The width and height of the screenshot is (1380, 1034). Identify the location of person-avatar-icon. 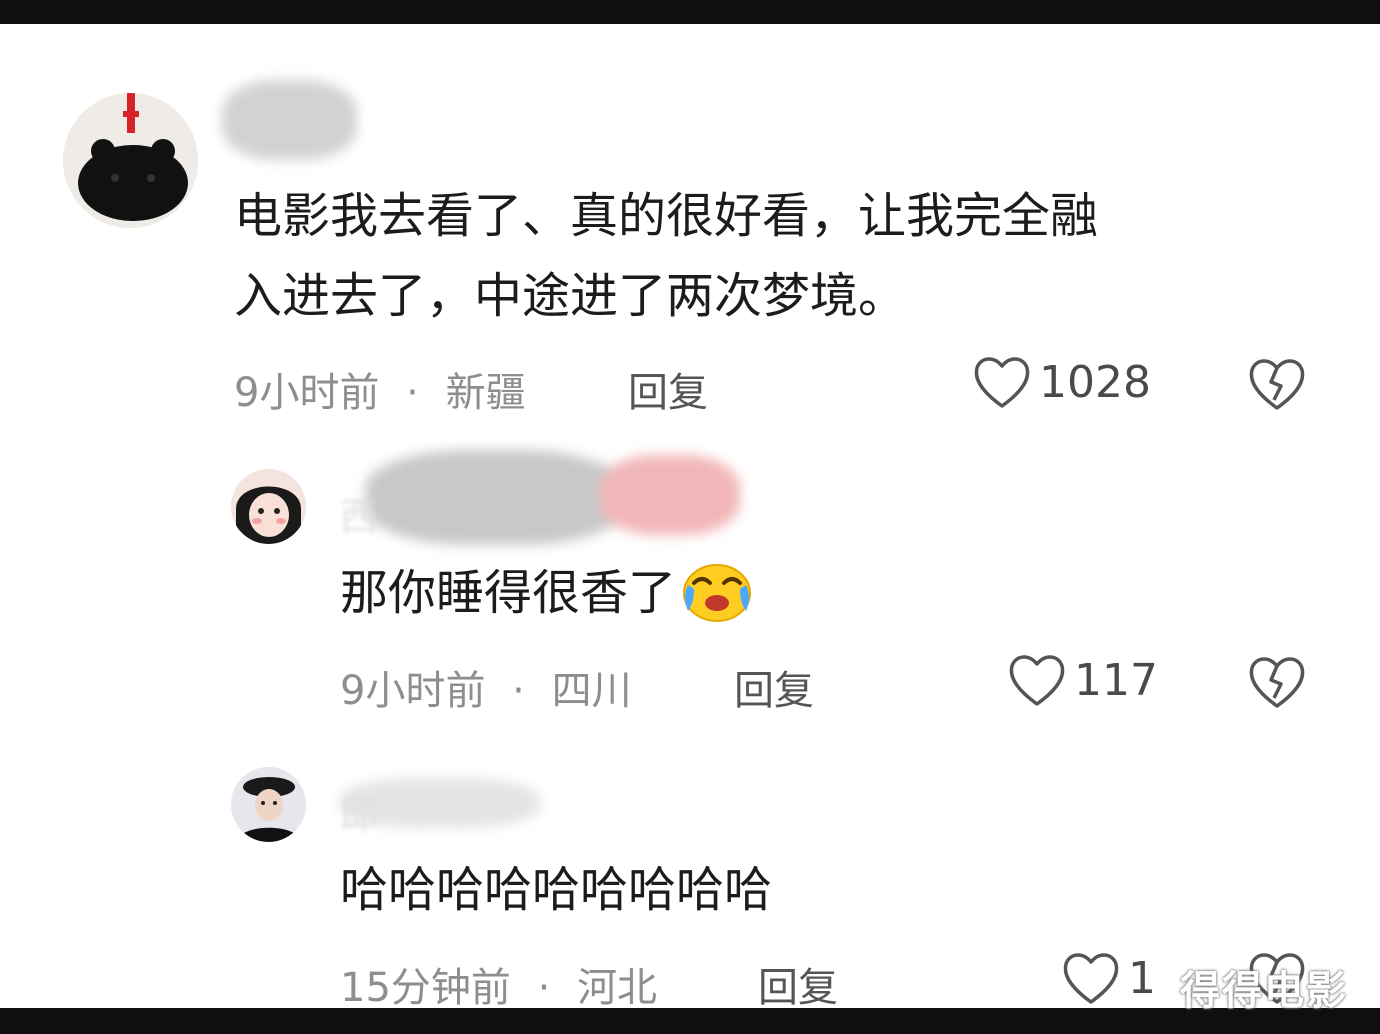
(268, 804).